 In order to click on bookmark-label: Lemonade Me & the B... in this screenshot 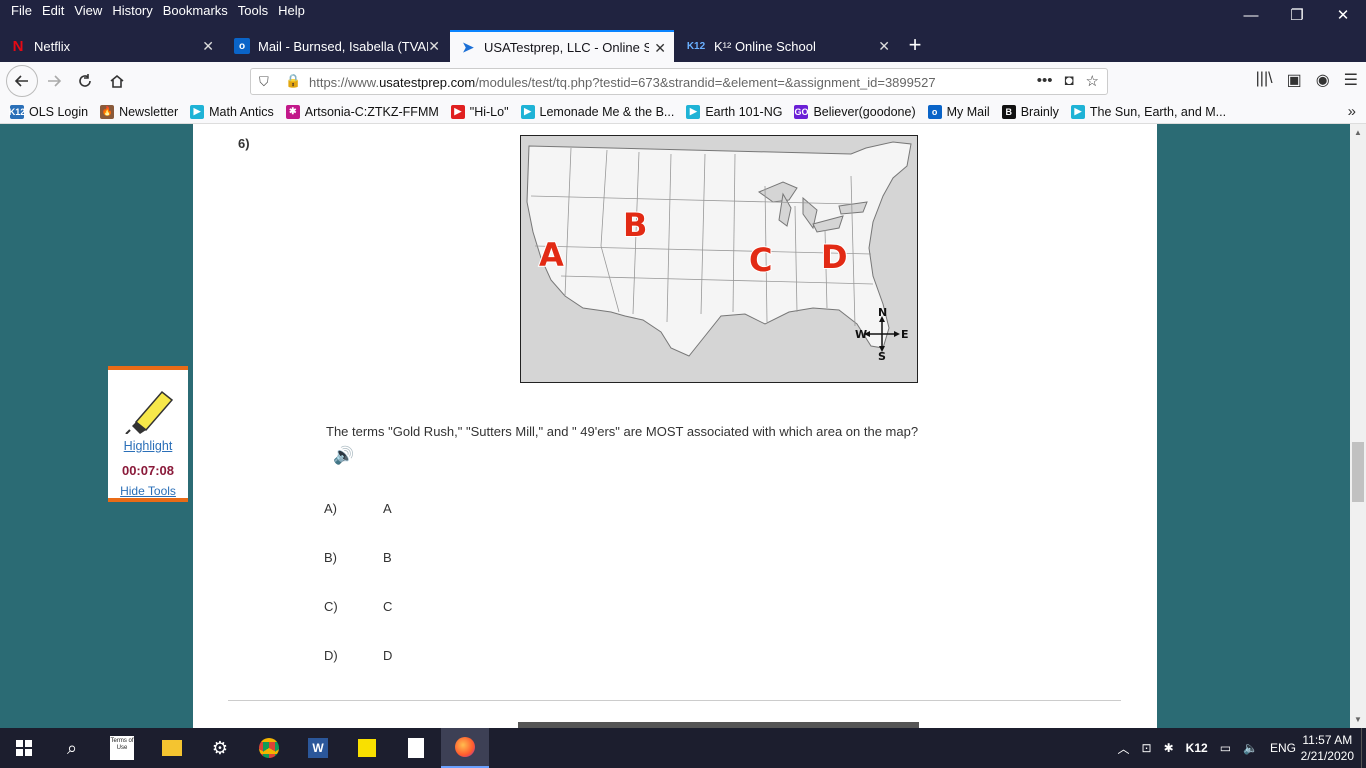, I will do `click(607, 111)`.